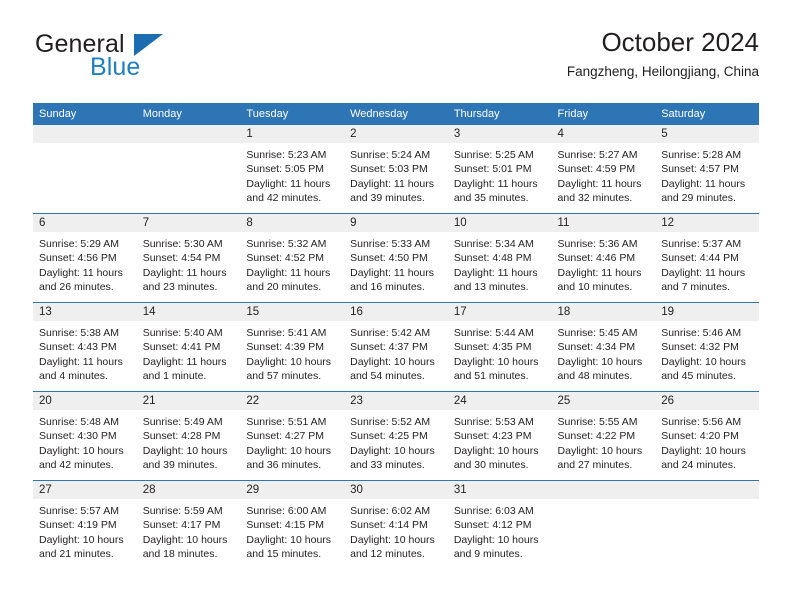  Describe the element at coordinates (493, 244) in the screenshot. I see `sunrise-text: Sunrise: 5:34 AM` at that location.